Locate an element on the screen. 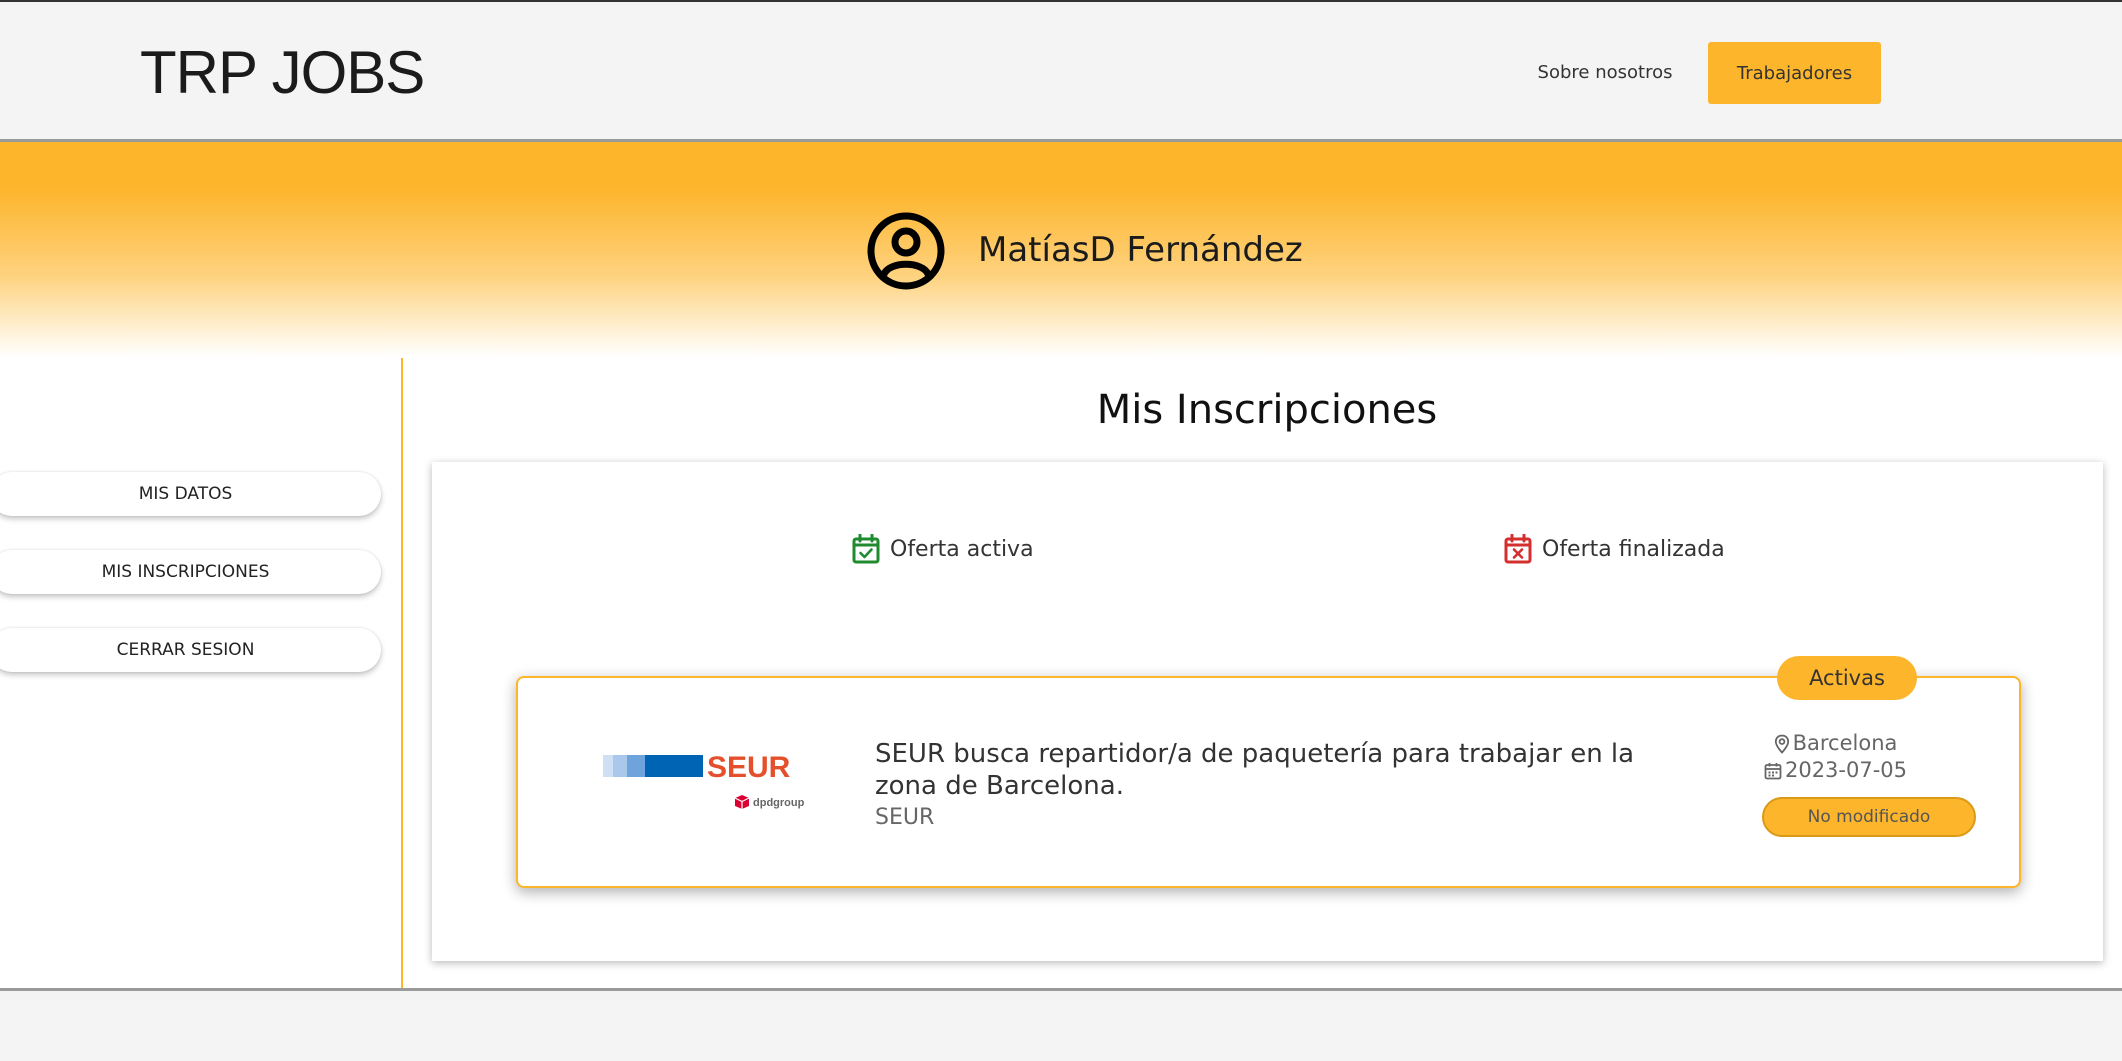  sidebar-item-cerrar-sesion: CERRAR SESION is located at coordinates (190, 650).